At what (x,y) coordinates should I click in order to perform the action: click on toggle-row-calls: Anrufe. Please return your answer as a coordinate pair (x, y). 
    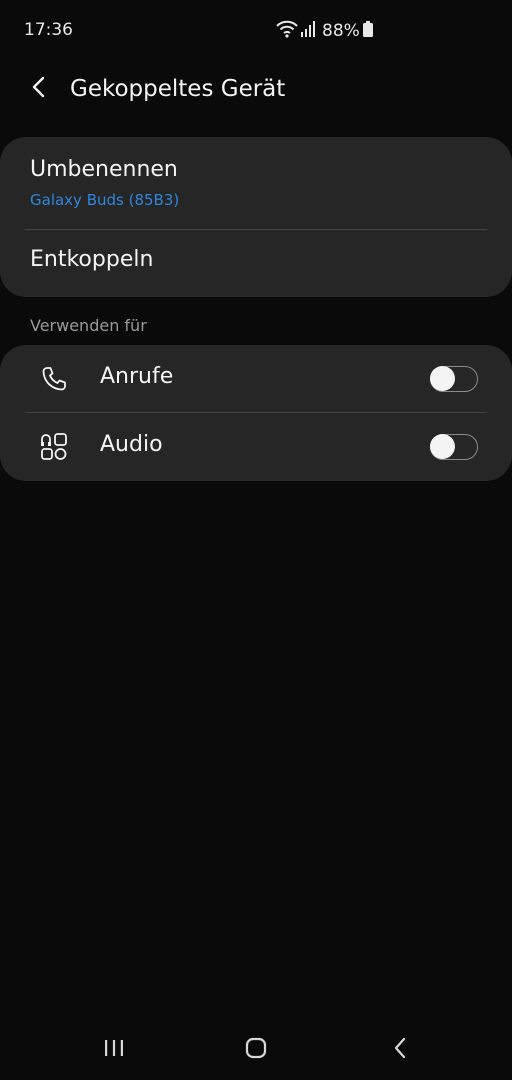
    Looking at the image, I should click on (256, 378).